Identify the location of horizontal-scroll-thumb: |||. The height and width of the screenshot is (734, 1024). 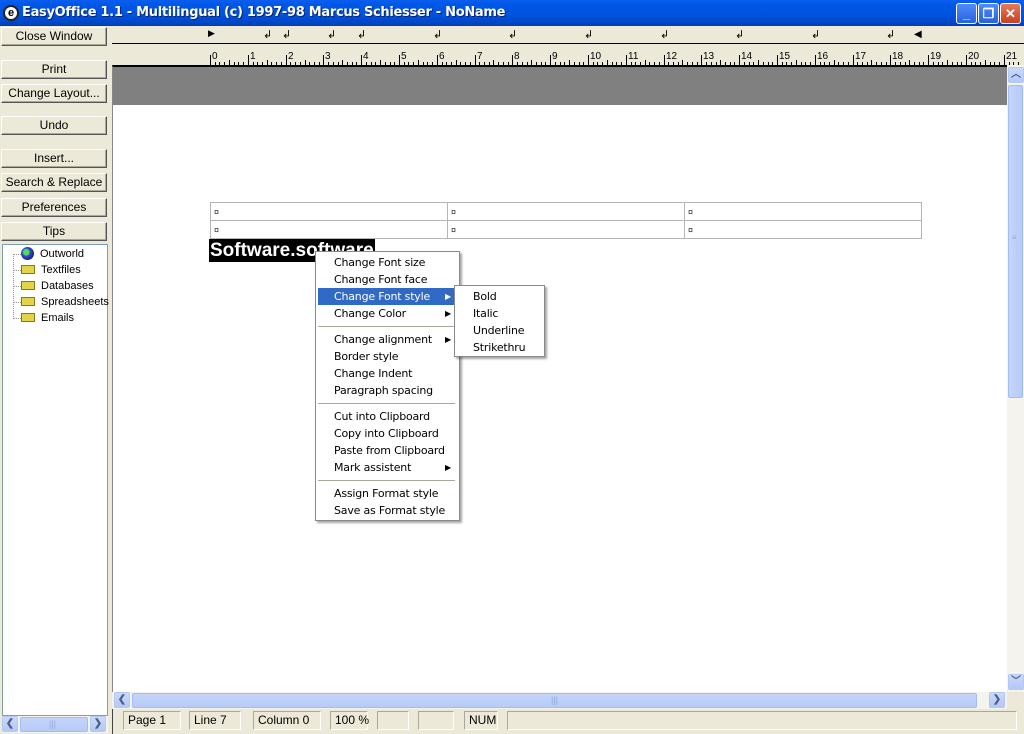
(554, 700).